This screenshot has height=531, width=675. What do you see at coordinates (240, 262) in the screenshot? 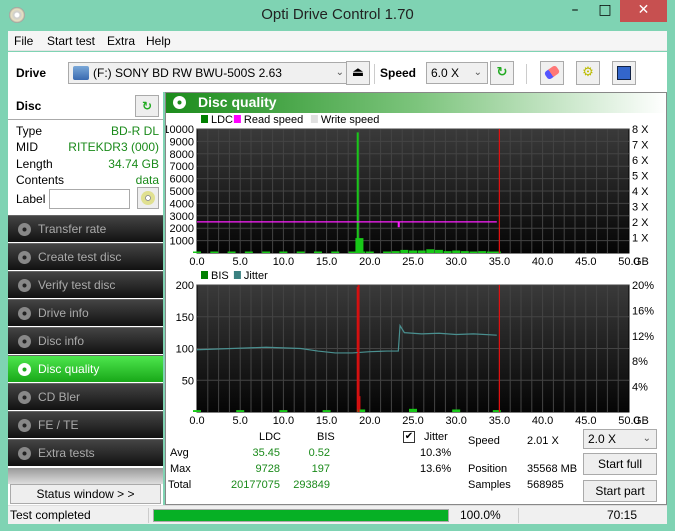
I see `x-tick-label: 5.0` at bounding box center [240, 262].